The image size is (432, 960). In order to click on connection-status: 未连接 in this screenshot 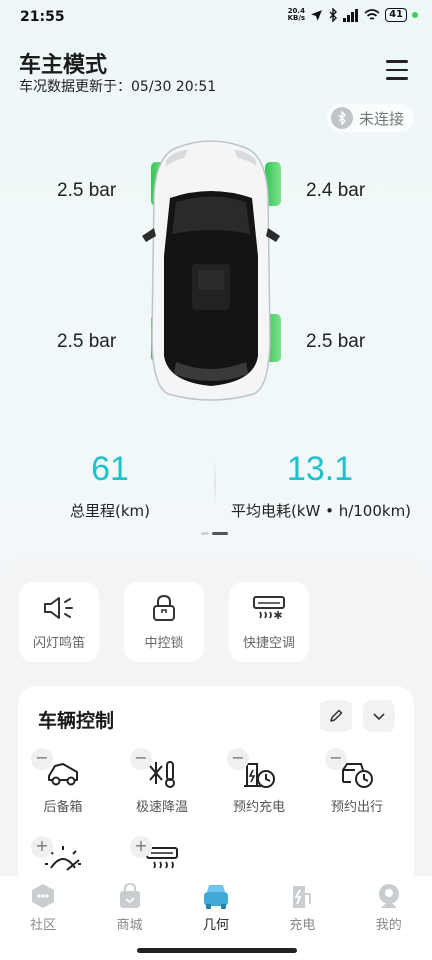, I will do `click(370, 118)`.